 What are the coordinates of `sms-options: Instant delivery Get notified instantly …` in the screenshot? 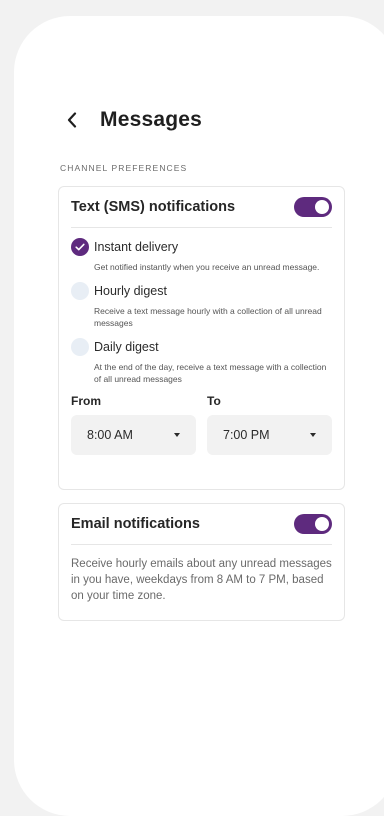 It's located at (201, 306).